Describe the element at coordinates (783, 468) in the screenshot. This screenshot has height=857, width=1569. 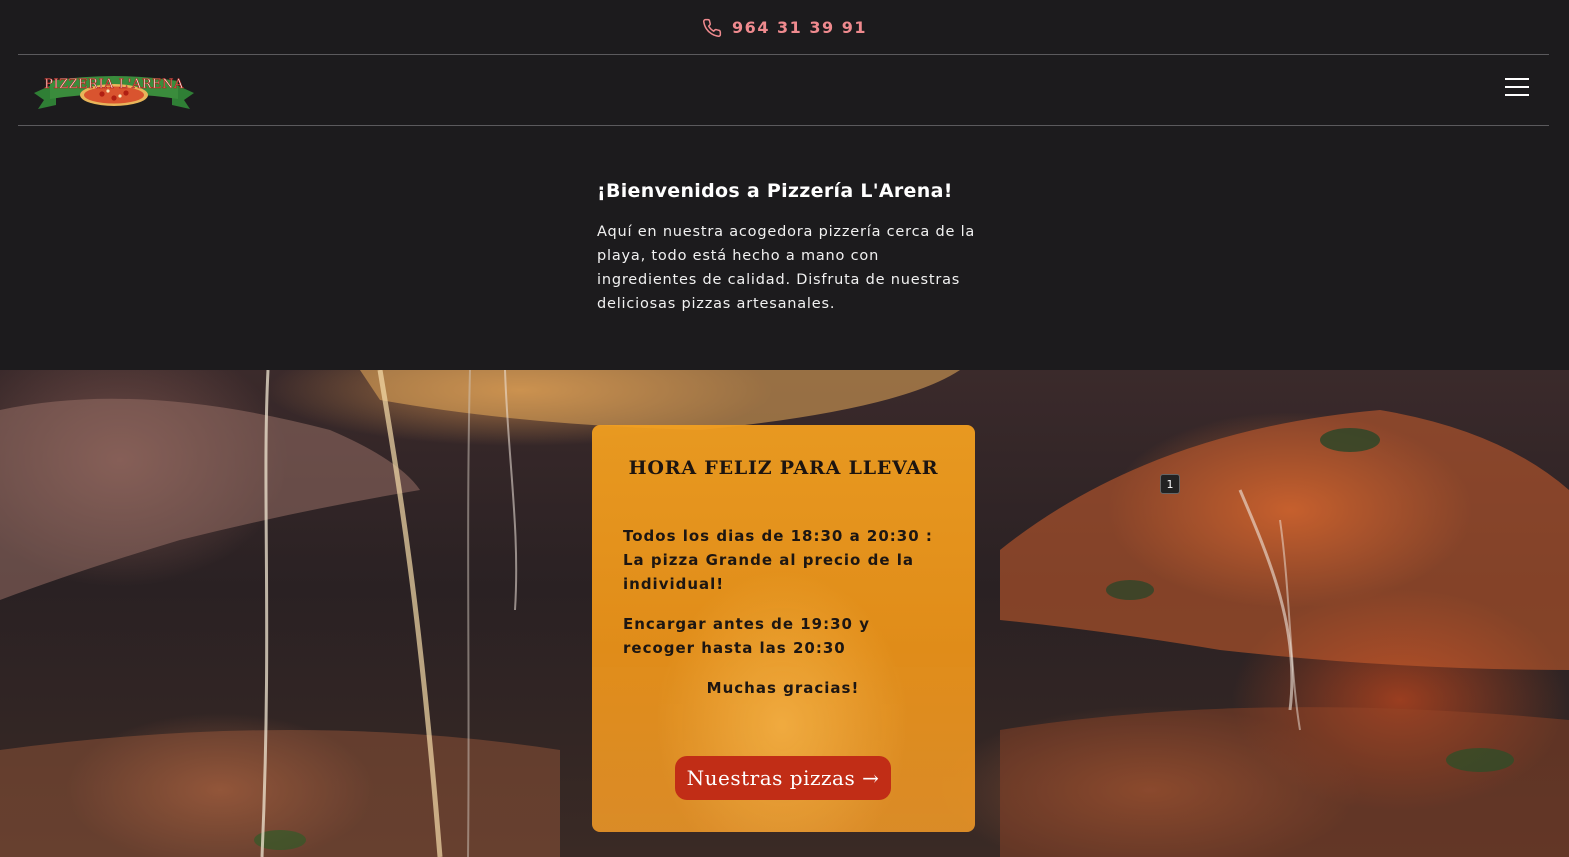
I see `happy-hour-title: HORA FELIZ PARA LLEVAR` at that location.